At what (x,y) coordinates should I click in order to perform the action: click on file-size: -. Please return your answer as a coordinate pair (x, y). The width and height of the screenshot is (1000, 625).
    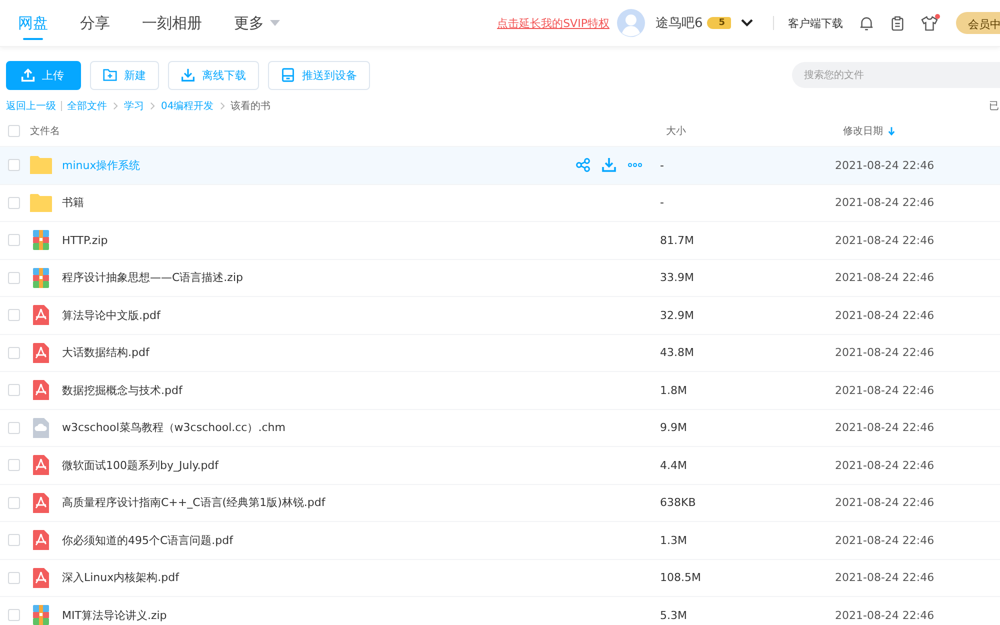
    Looking at the image, I should click on (662, 203).